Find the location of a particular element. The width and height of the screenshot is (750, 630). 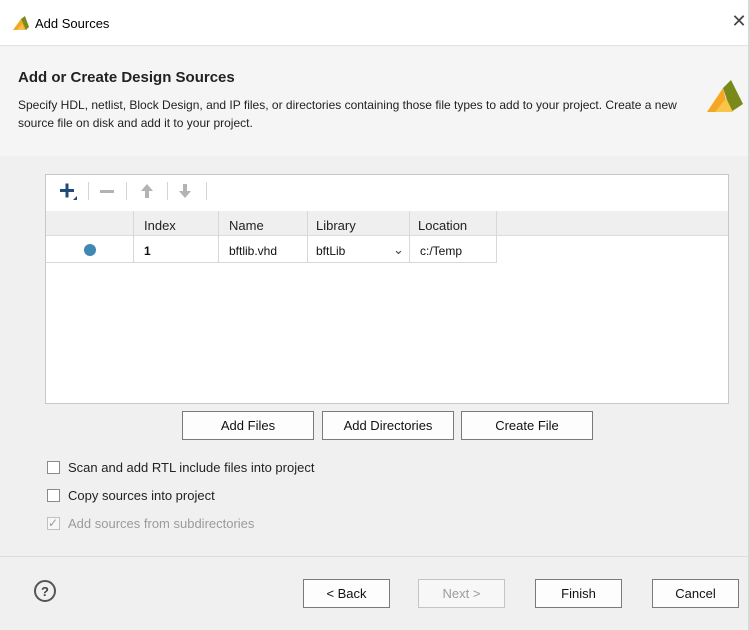

column-header-index: Index is located at coordinates (160, 225).